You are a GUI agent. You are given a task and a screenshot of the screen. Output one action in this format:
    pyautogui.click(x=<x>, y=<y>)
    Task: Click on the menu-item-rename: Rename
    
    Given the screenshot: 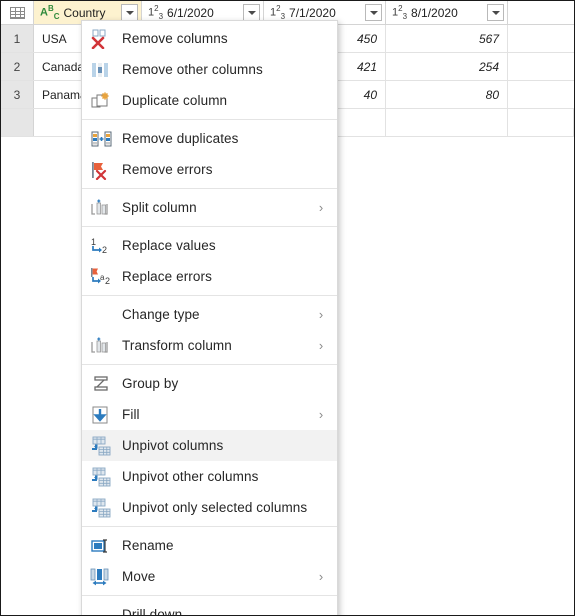 What is the action you would take?
    pyautogui.click(x=209, y=545)
    